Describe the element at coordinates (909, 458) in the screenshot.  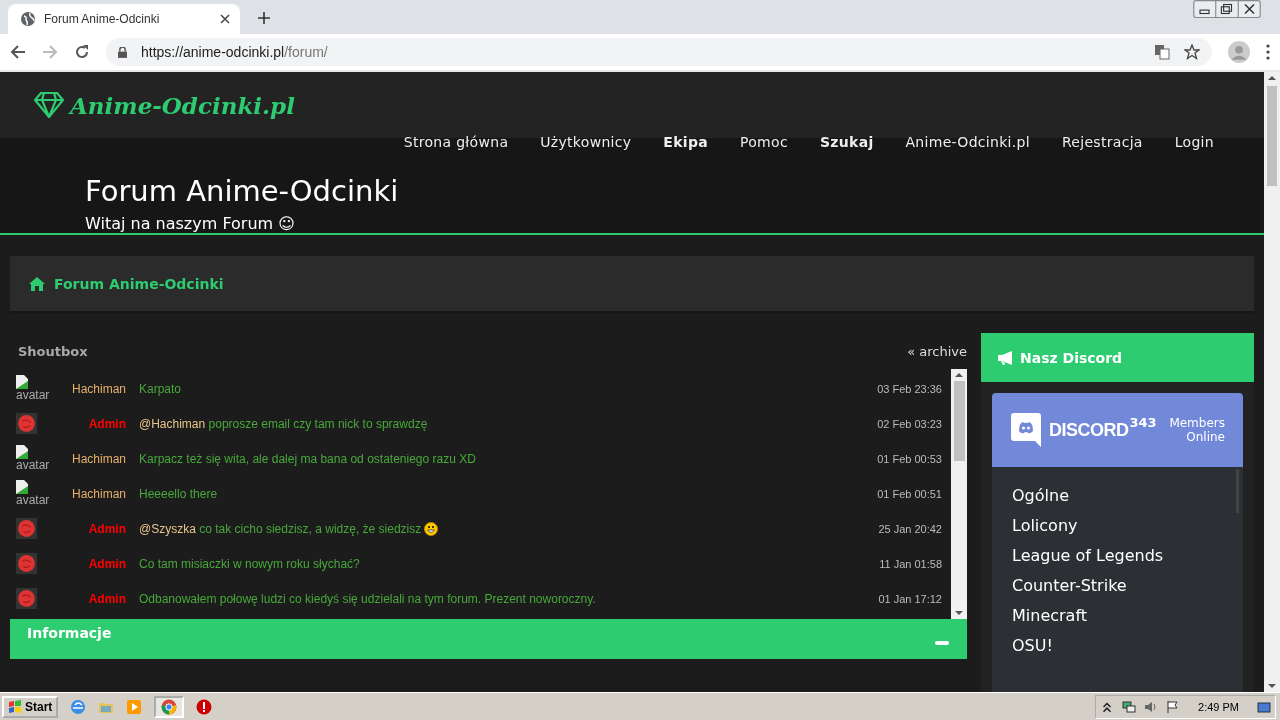
I see `shout-time: 01 Feb 00:53` at that location.